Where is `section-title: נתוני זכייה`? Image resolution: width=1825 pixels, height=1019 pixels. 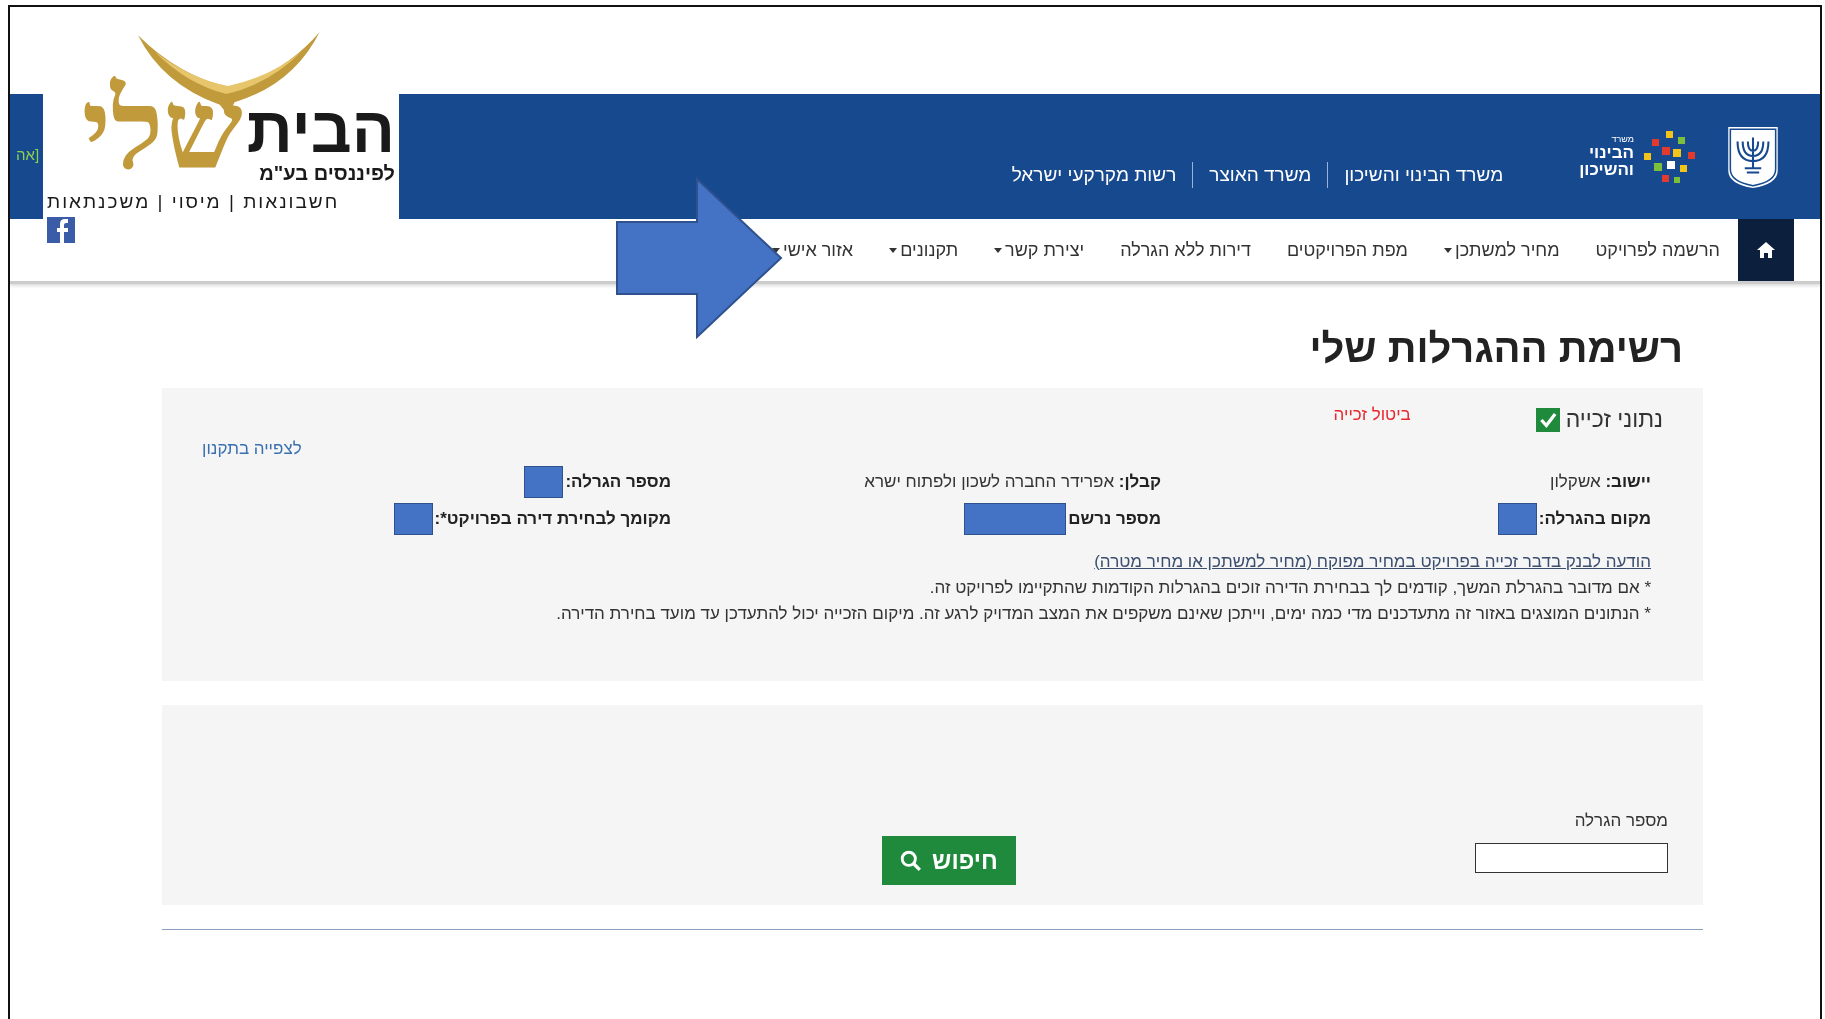
section-title: נתוני זכייה is located at coordinates (1614, 419).